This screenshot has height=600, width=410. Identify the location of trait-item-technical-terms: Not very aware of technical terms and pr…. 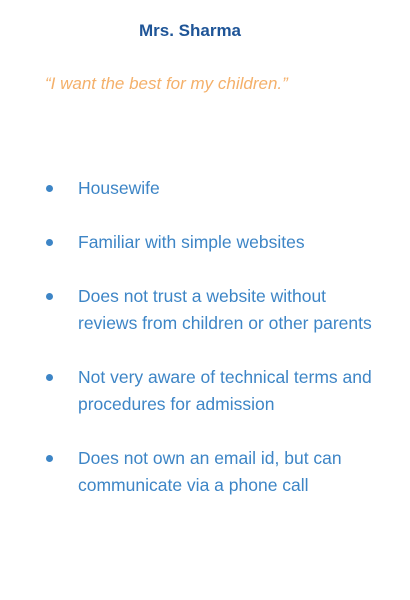
(205, 391).